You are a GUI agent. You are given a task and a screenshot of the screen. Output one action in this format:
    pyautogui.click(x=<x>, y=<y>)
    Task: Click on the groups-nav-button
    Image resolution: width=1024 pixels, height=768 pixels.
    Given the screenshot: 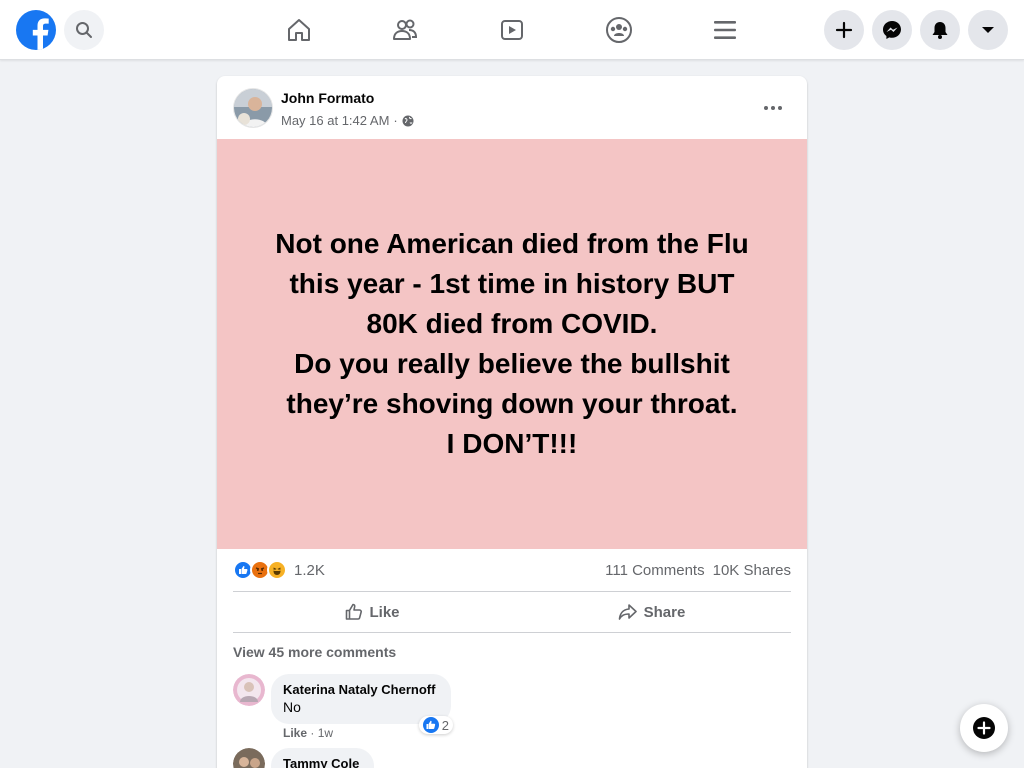 What is the action you would take?
    pyautogui.click(x=619, y=30)
    